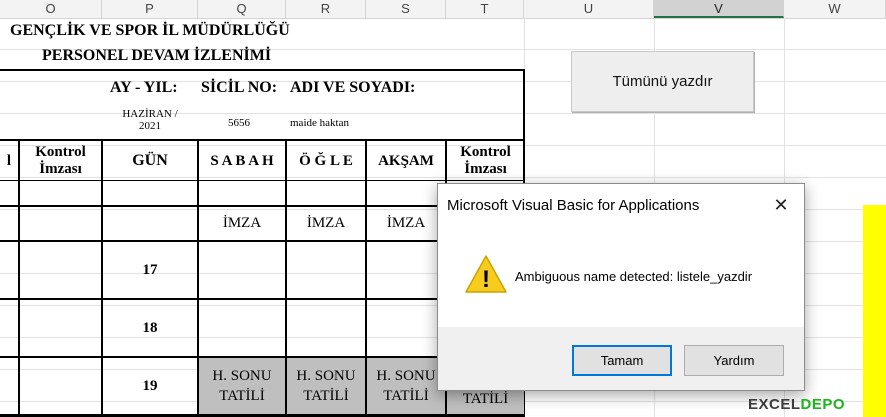 This screenshot has width=886, height=417. What do you see at coordinates (406, 223) in the screenshot?
I see `imza-aksam: İMZA` at bounding box center [406, 223].